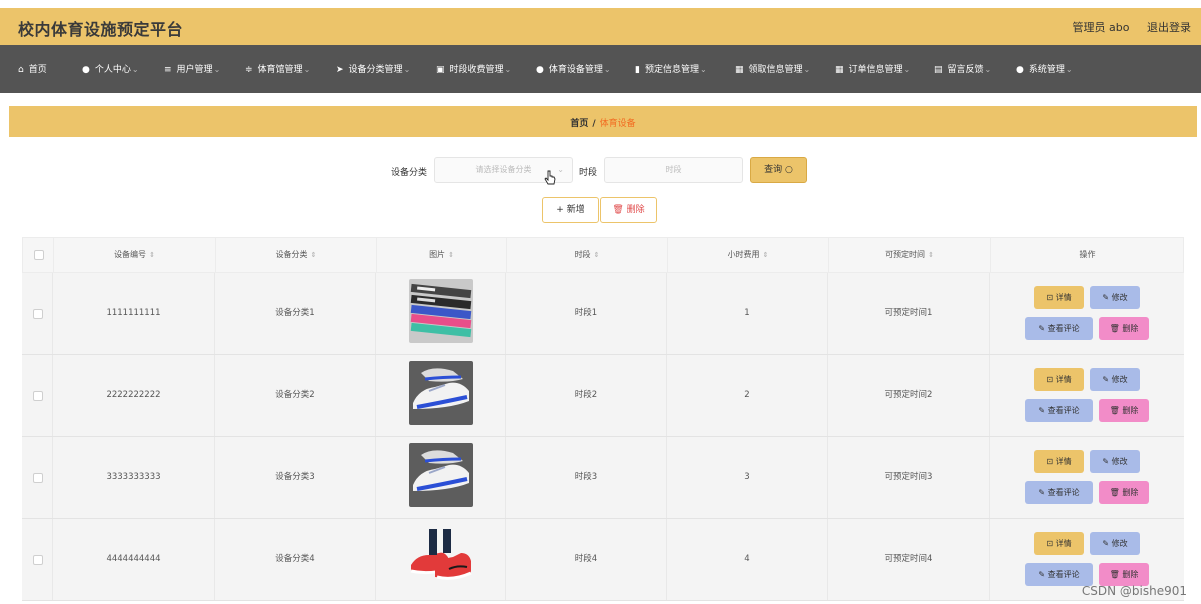  What do you see at coordinates (747, 313) in the screenshot?
I see `equipment-fee: 1` at bounding box center [747, 313].